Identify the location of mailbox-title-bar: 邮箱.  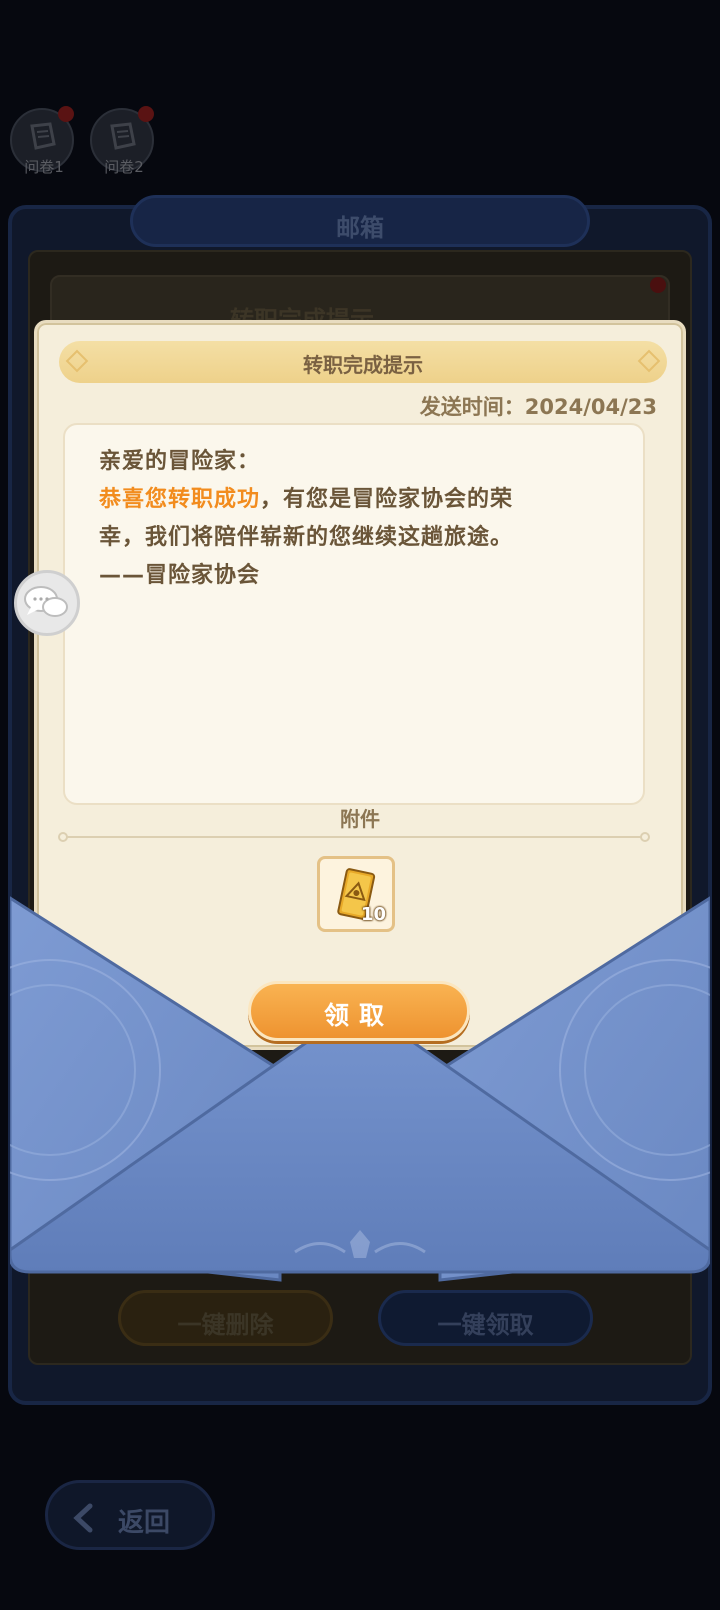
(360, 221).